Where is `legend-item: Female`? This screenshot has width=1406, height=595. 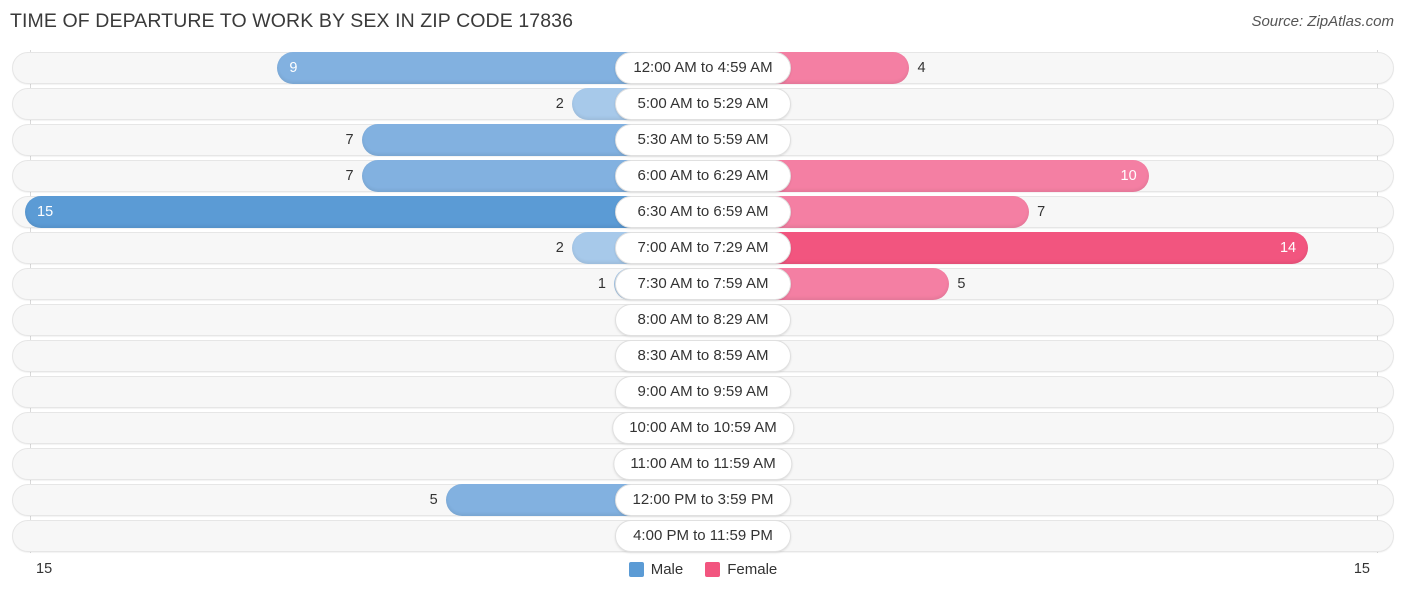
legend-item: Female is located at coordinates (741, 569).